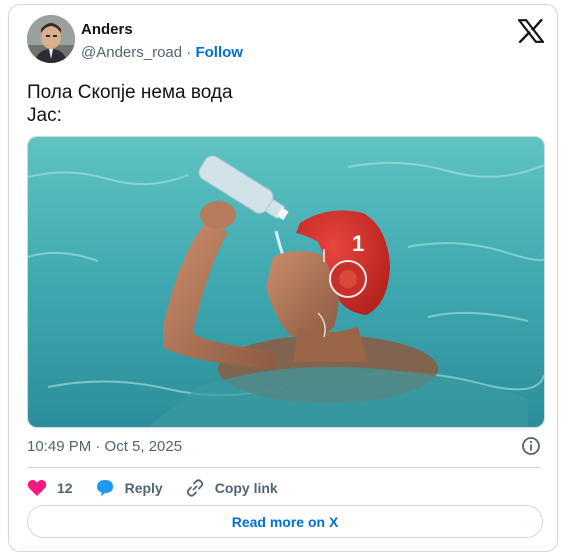 The height and width of the screenshot is (559, 568). What do you see at coordinates (531, 31) in the screenshot?
I see `x-logo-icon` at bounding box center [531, 31].